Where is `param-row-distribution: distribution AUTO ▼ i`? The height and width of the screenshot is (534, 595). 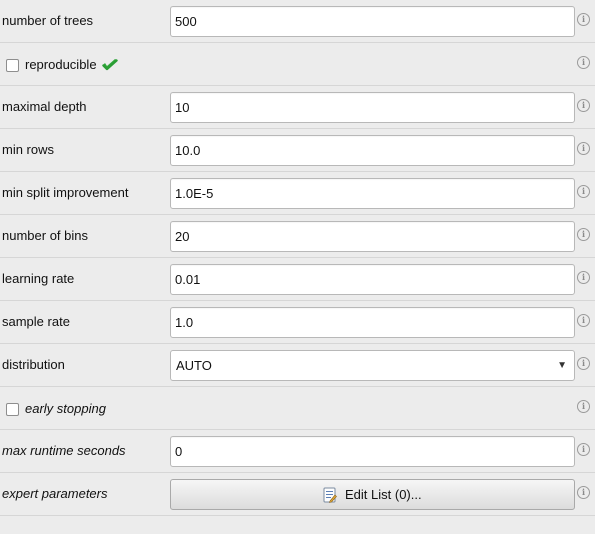
param-row-distribution: distribution AUTO ▼ i is located at coordinates (297, 365).